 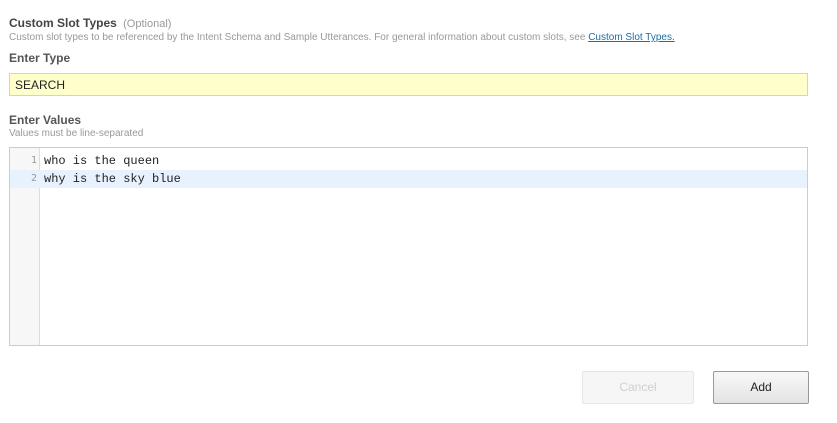 I want to click on editor-line-active: 2 why is the sky blue, so click(x=408, y=179).